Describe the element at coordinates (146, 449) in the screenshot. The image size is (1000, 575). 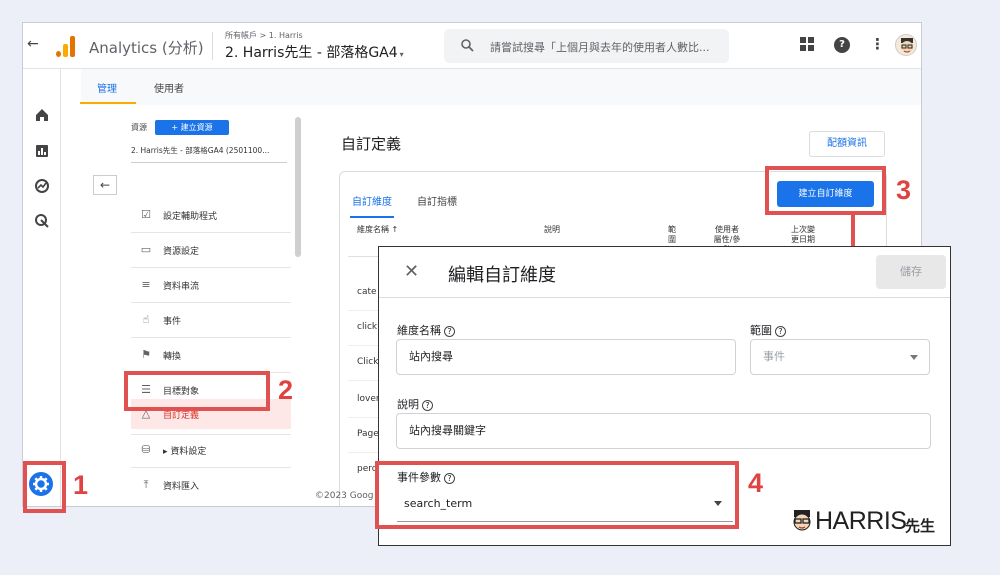
I see `database-icon: ⛁` at that location.